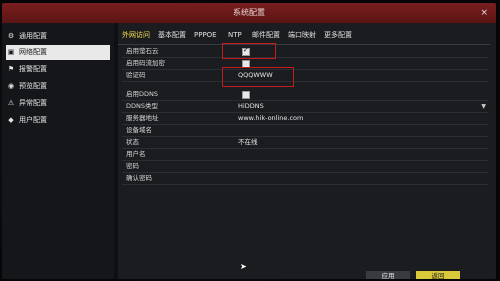  I want to click on apply-button: 应用, so click(388, 275).